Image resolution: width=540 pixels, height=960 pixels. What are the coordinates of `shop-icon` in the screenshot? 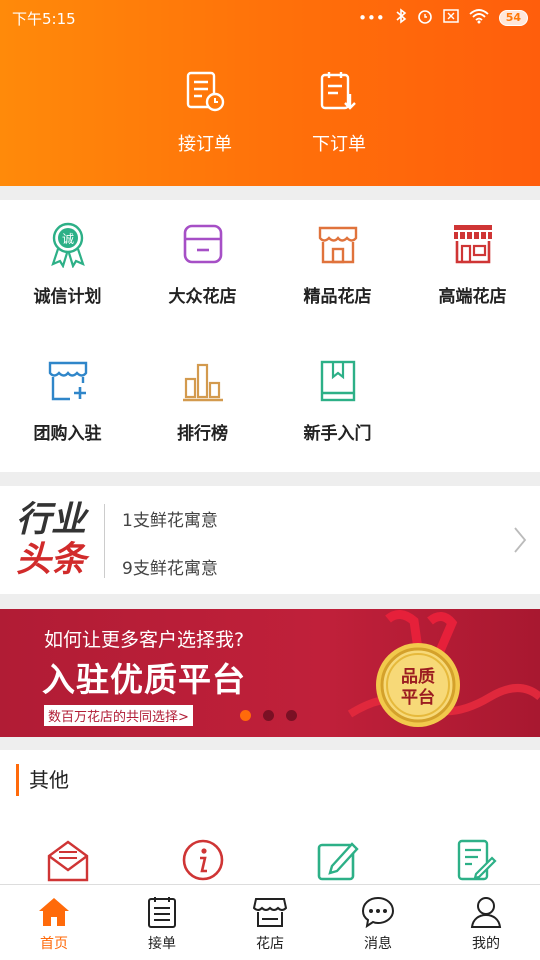 It's located at (270, 912).